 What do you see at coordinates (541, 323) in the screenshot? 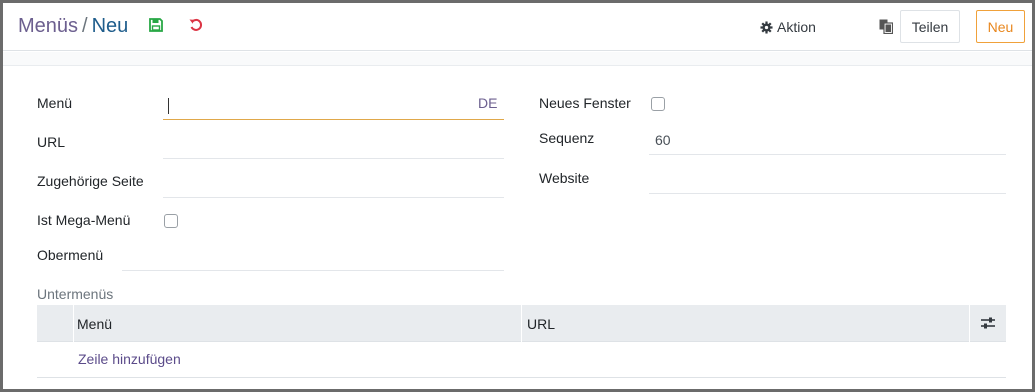
I see `column-header-url: URL` at bounding box center [541, 323].